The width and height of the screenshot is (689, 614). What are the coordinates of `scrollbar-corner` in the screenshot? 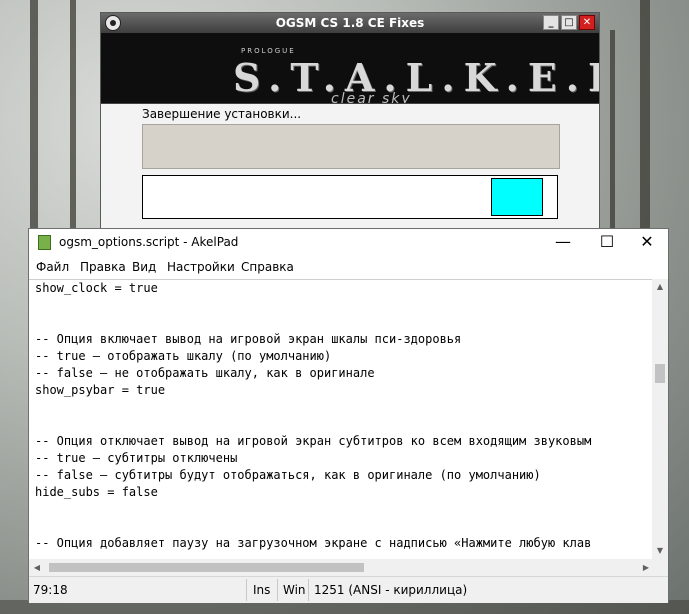 It's located at (660, 567).